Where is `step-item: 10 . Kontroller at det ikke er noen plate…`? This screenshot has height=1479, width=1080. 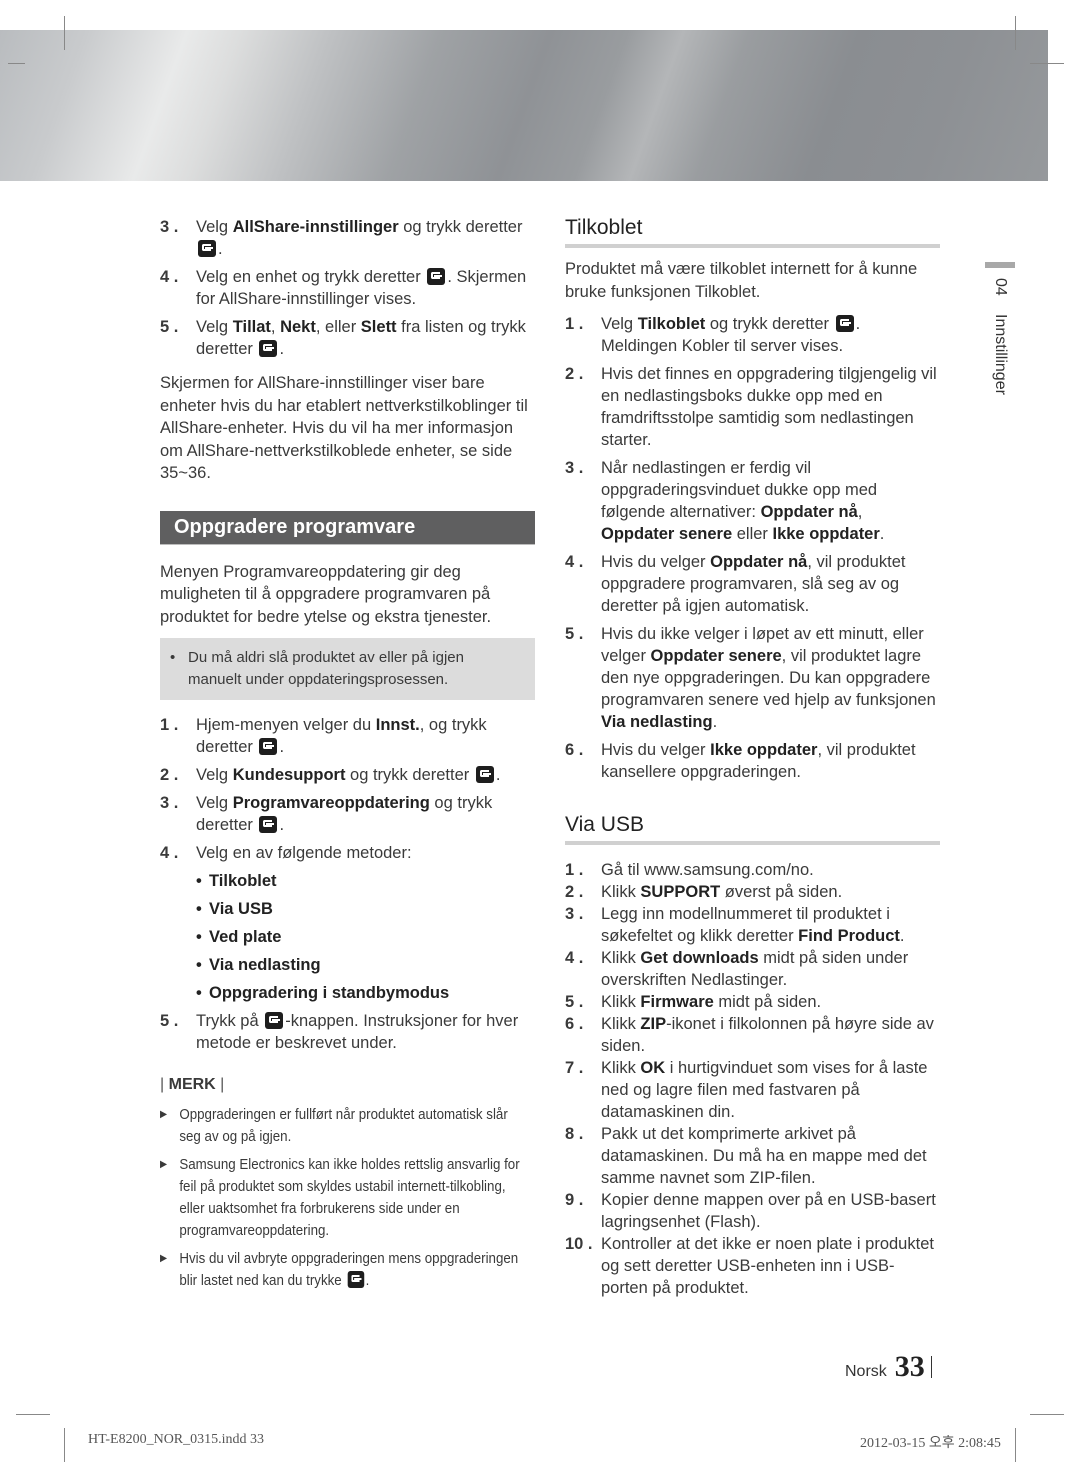
step-item: 10 . Kontroller at det ikke er noen plate… is located at coordinates (752, 1266).